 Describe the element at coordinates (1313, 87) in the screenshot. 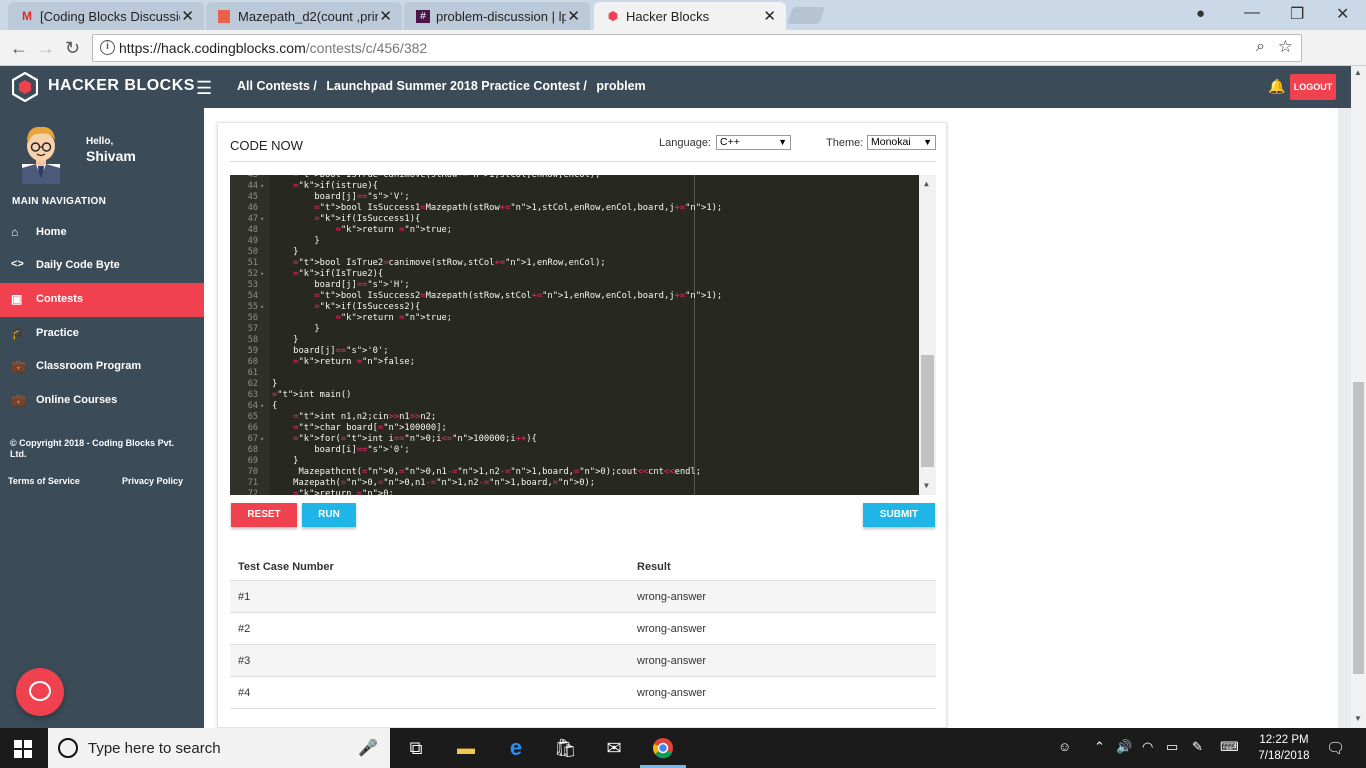

I see `logout-button: LOGOUT` at that location.